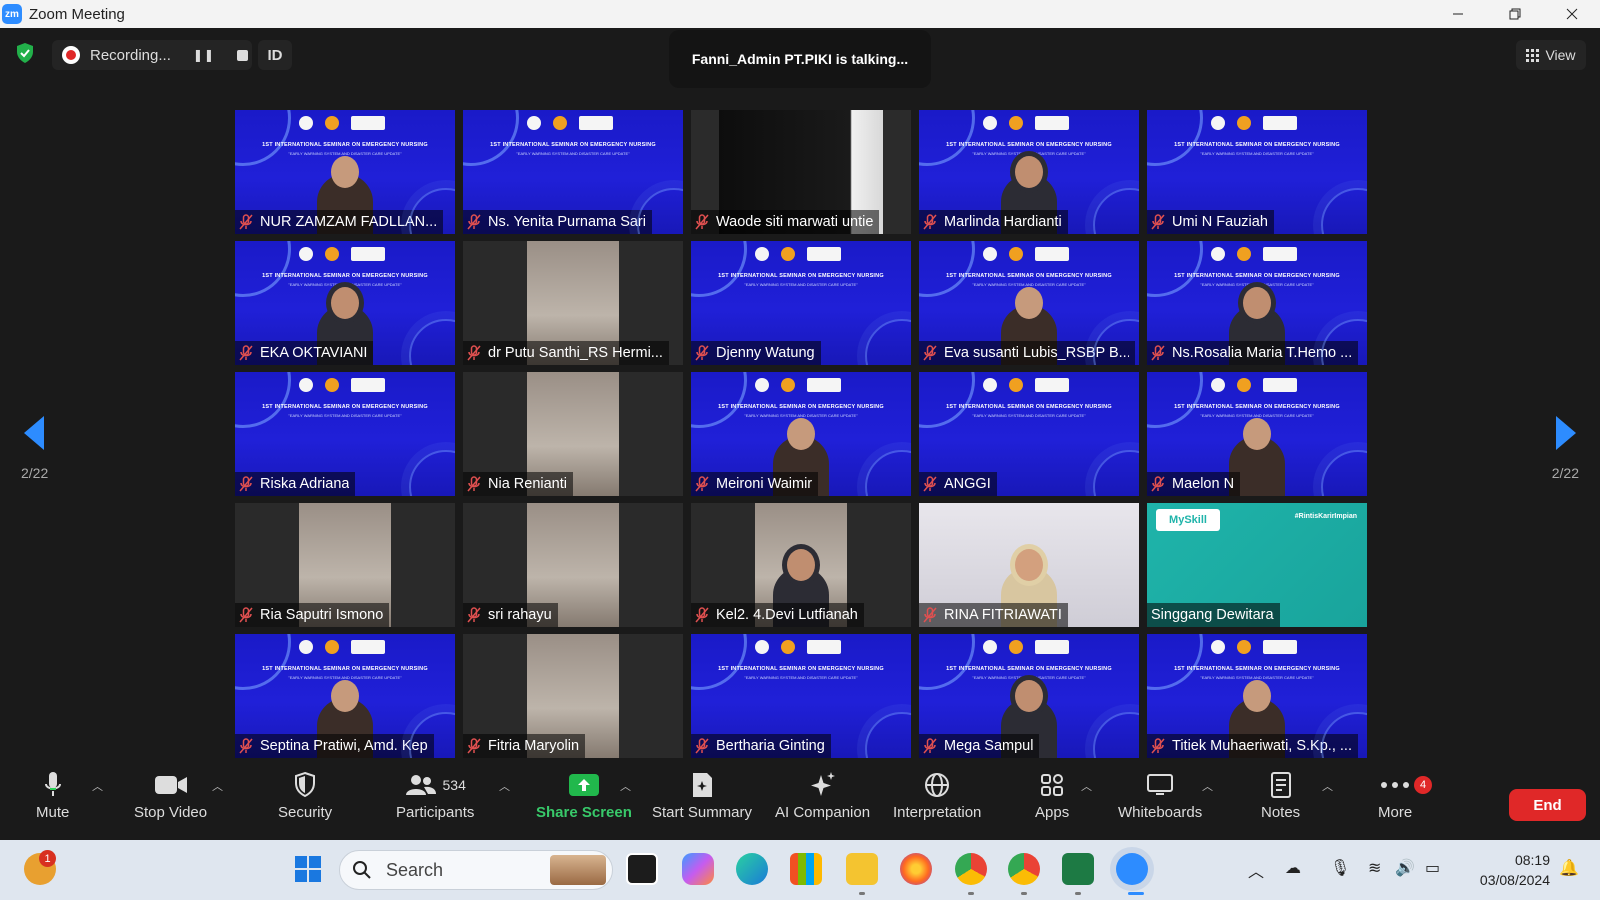 The width and height of the screenshot is (1600, 900). What do you see at coordinates (345, 565) in the screenshot?
I see `participant-video-tile: Ria Saputri Ismono` at bounding box center [345, 565].